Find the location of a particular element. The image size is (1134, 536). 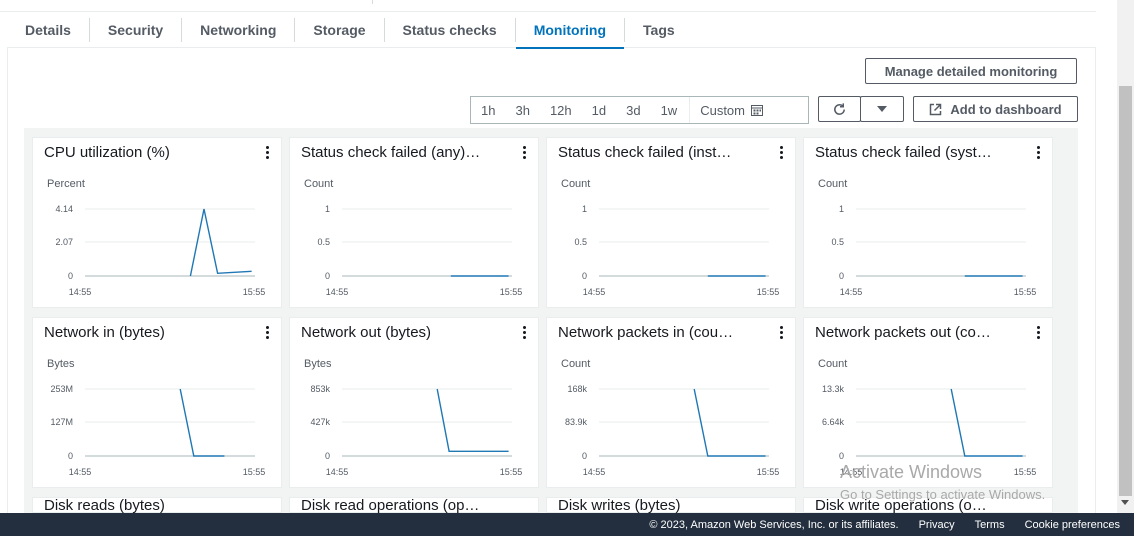

time-range-12h: 12h is located at coordinates (561, 110).